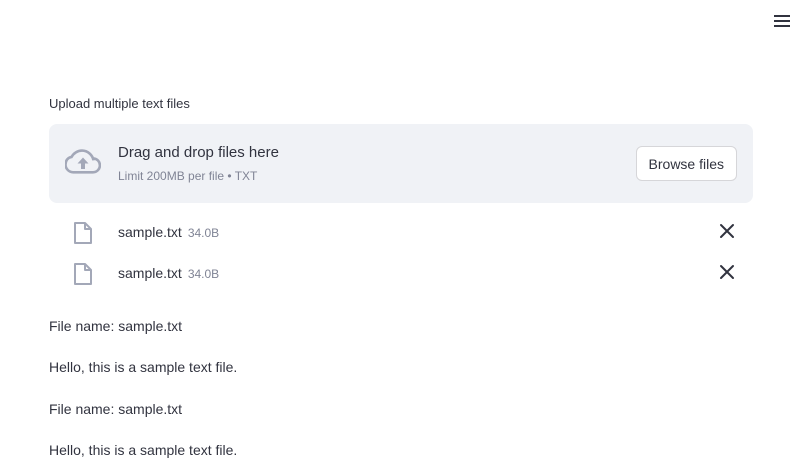 The height and width of the screenshot is (468, 802). I want to click on browse-files-button: Browse files, so click(686, 163).